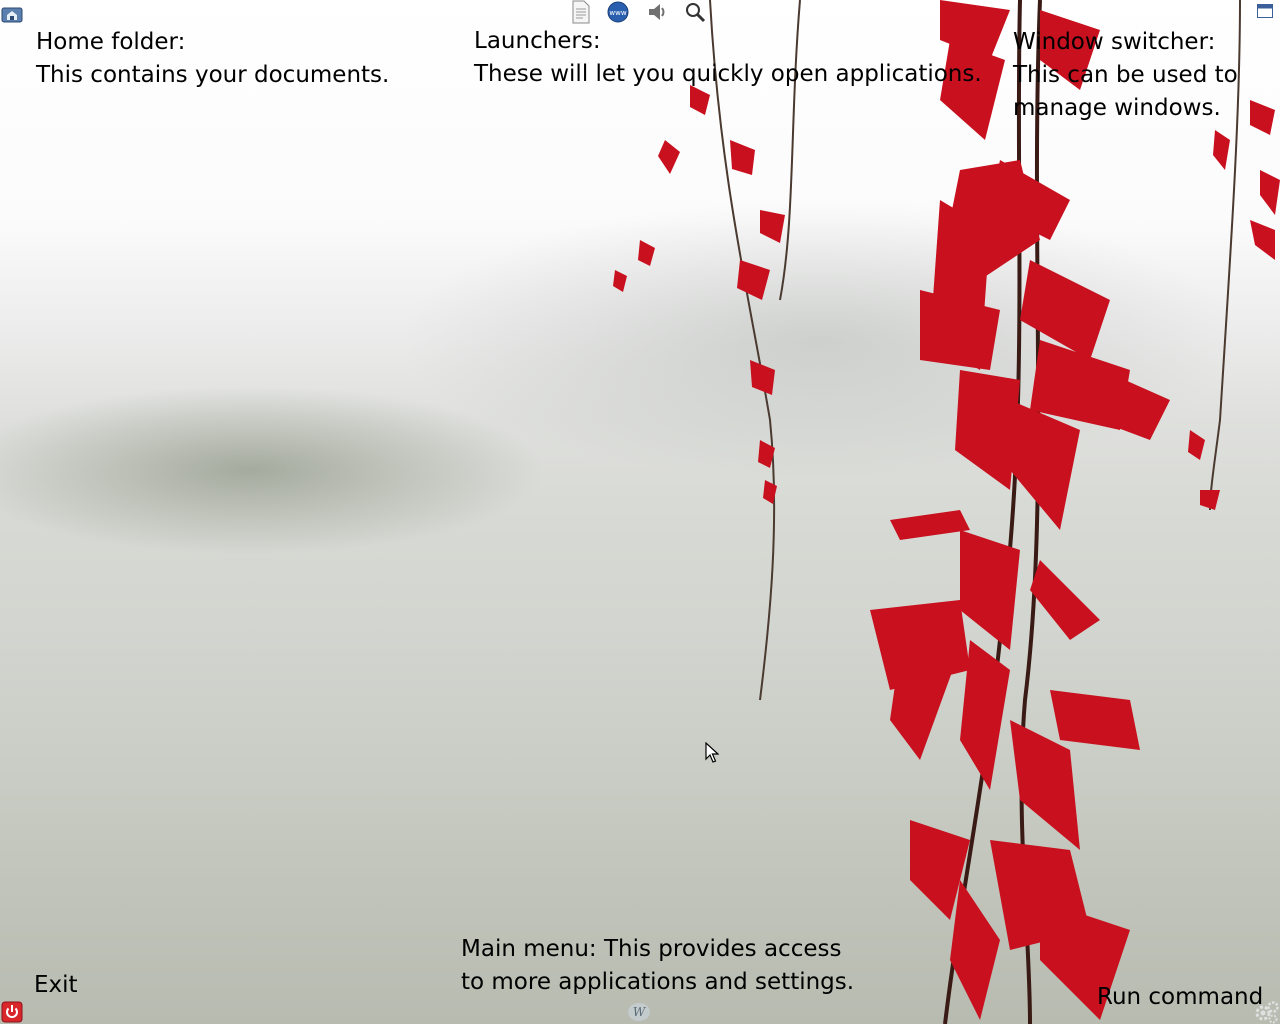 The width and height of the screenshot is (1280, 1024). What do you see at coordinates (1267, 1011) in the screenshot?
I see `settings-gears-icon` at bounding box center [1267, 1011].